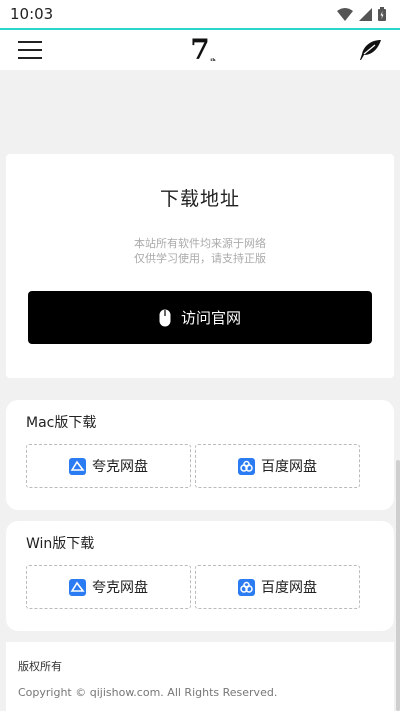 Image resolution: width=400 pixels, height=711 pixels. Describe the element at coordinates (32, 14) in the screenshot. I see `status-time: 10:03` at that location.